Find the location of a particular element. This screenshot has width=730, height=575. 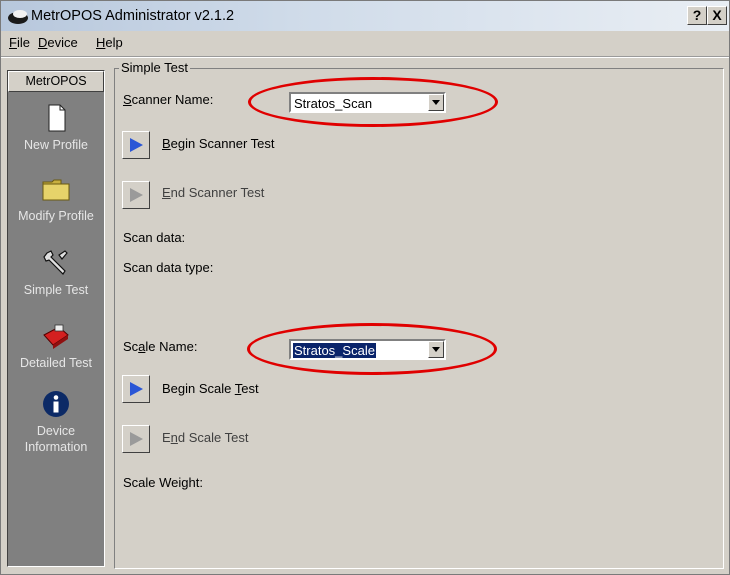

sidebar-item-detailed-test: Detailed Test is located at coordinates (56, 346).